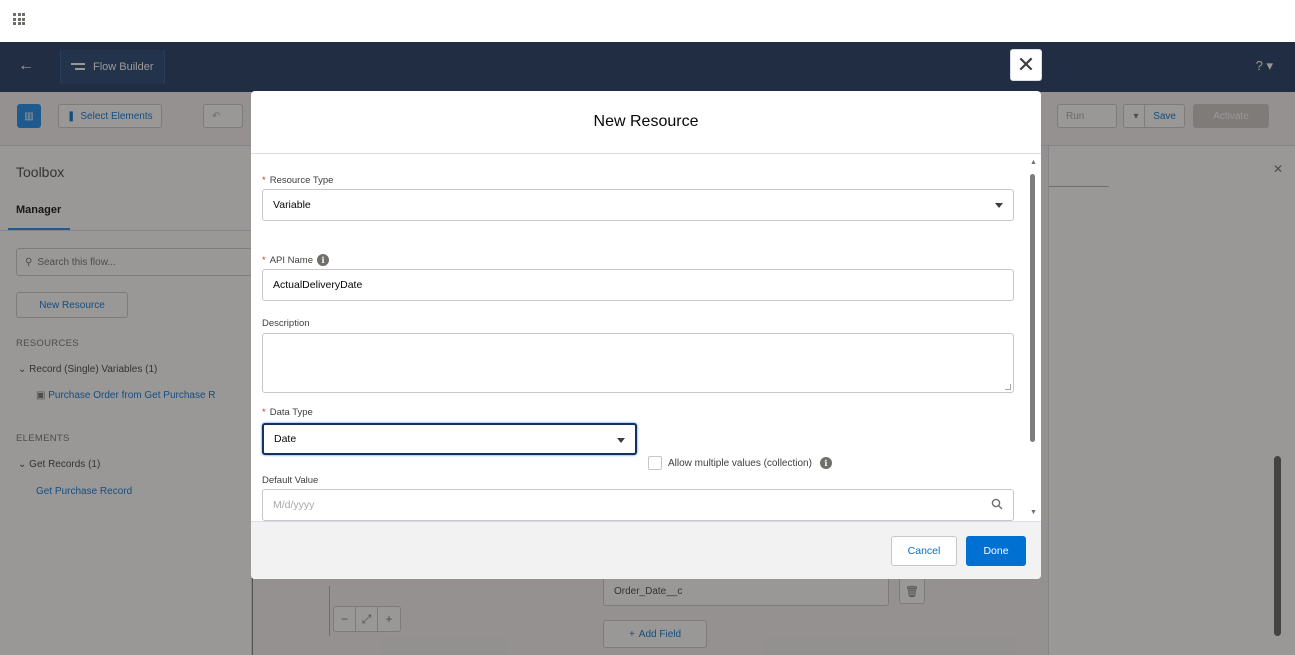  Describe the element at coordinates (1032, 308) in the screenshot. I see `scroll-thumb` at that location.